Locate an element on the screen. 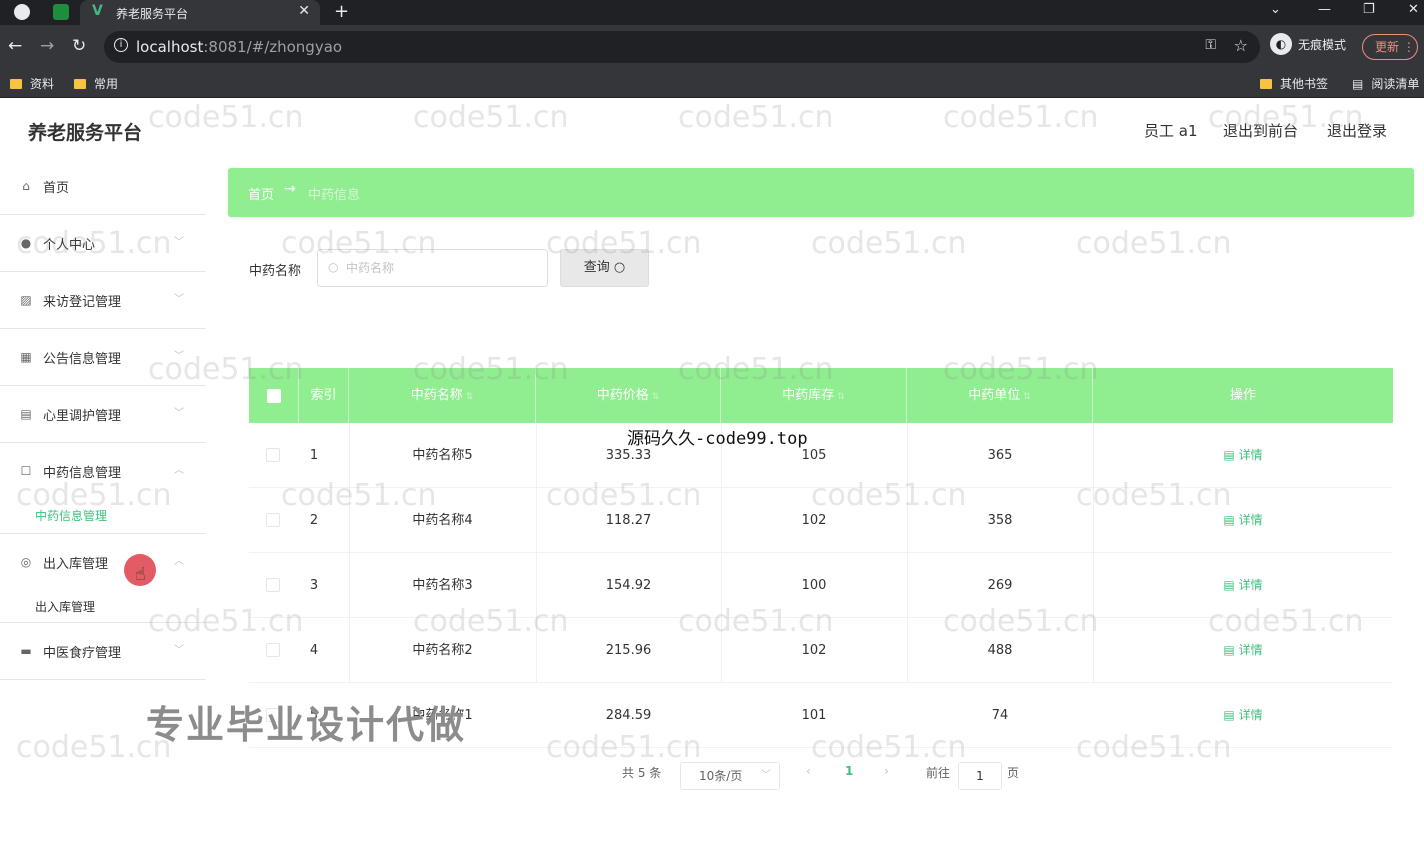 The image size is (1424, 848). incognito-label: 无痕模式 is located at coordinates (1322, 44).